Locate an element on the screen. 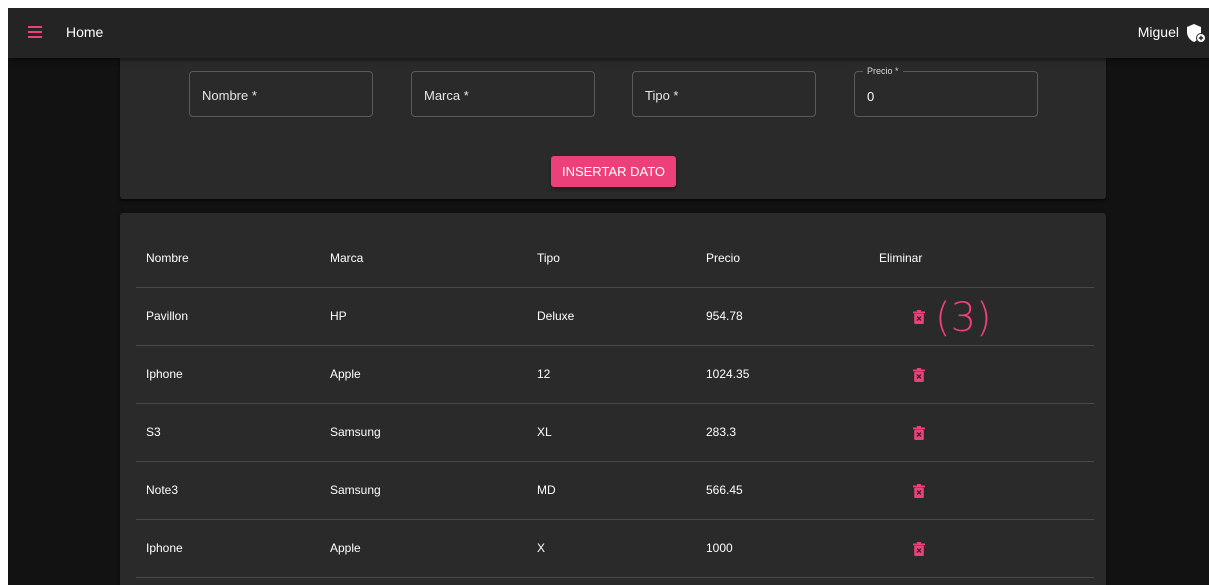 This screenshot has width=1209, height=585. cell-nombre: Note3 is located at coordinates (162, 490).